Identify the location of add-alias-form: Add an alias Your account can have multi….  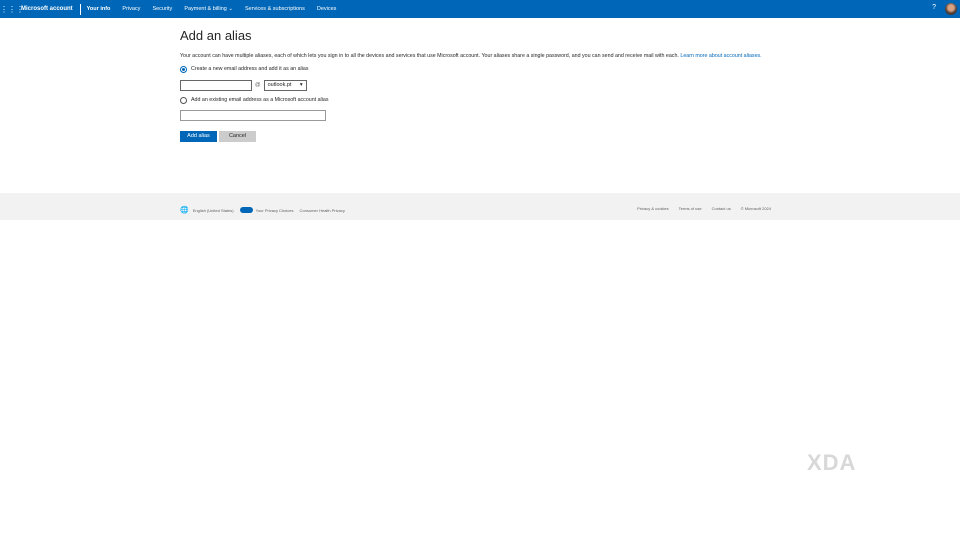
(476, 85).